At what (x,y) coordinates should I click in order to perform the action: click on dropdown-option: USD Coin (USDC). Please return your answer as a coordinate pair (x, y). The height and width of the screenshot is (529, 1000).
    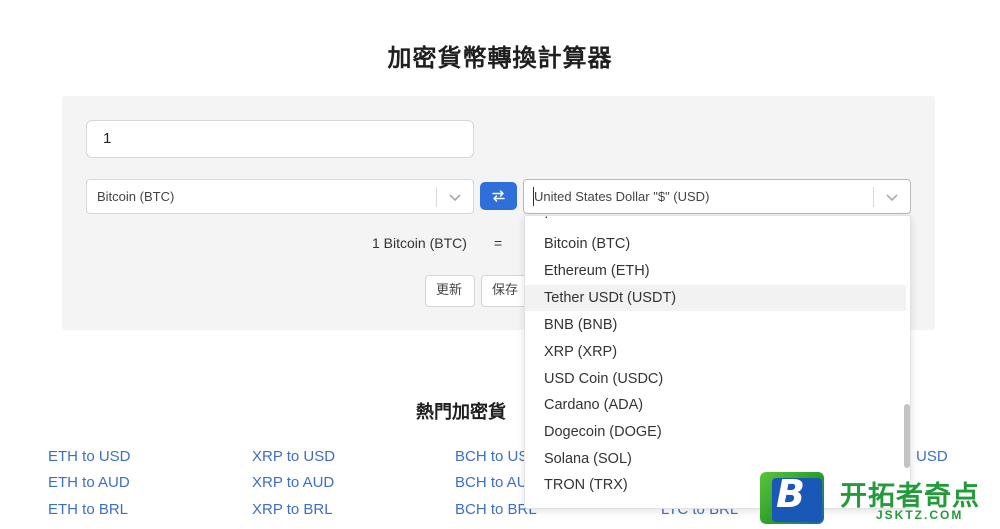
    Looking at the image, I should click on (715, 379).